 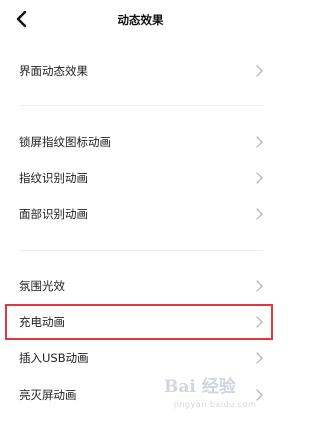 I want to click on menu-item-label: 锁屏指纹图标动画, so click(x=65, y=142).